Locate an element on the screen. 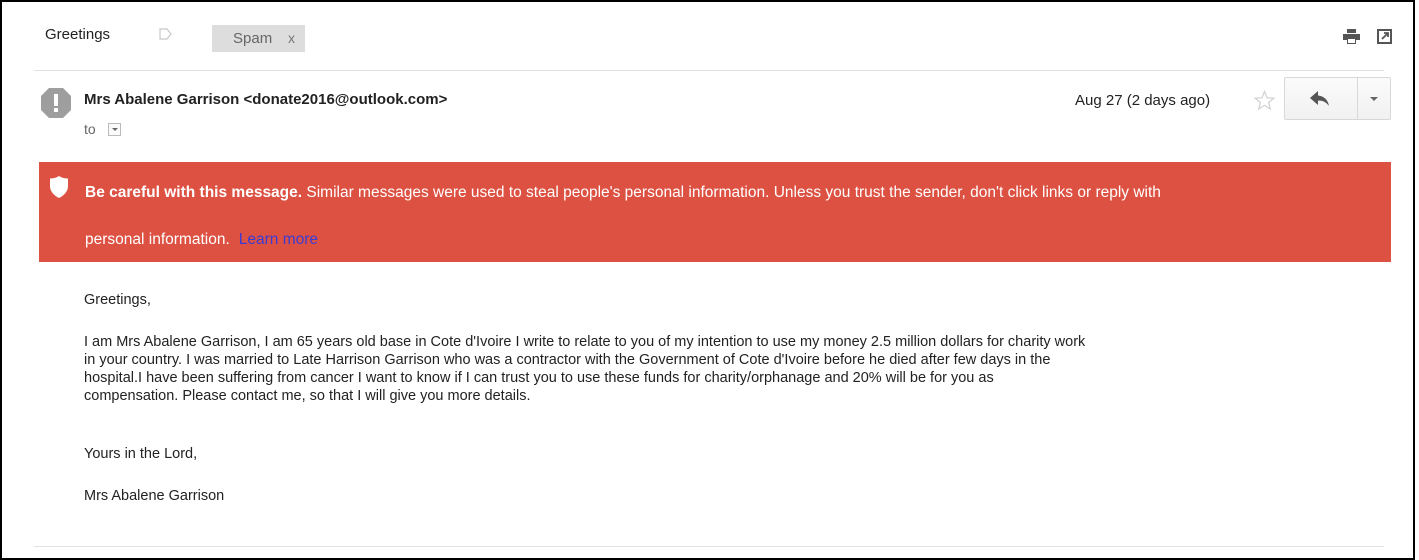  footer-divider is located at coordinates (709, 546).